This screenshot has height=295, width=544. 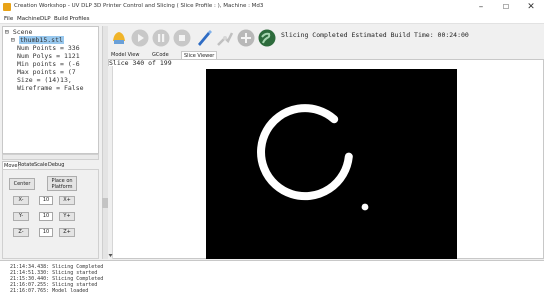 What do you see at coordinates (56, 165) in the screenshot?
I see `tab-debug: Debug` at bounding box center [56, 165].